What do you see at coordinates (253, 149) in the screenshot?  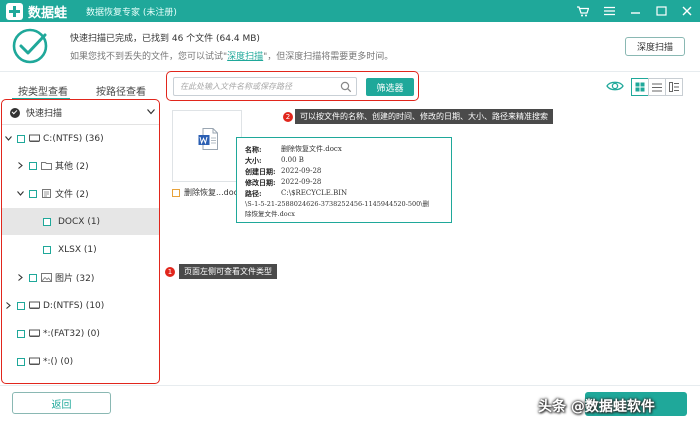 I see `tooltip-key: 名称:` at bounding box center [253, 149].